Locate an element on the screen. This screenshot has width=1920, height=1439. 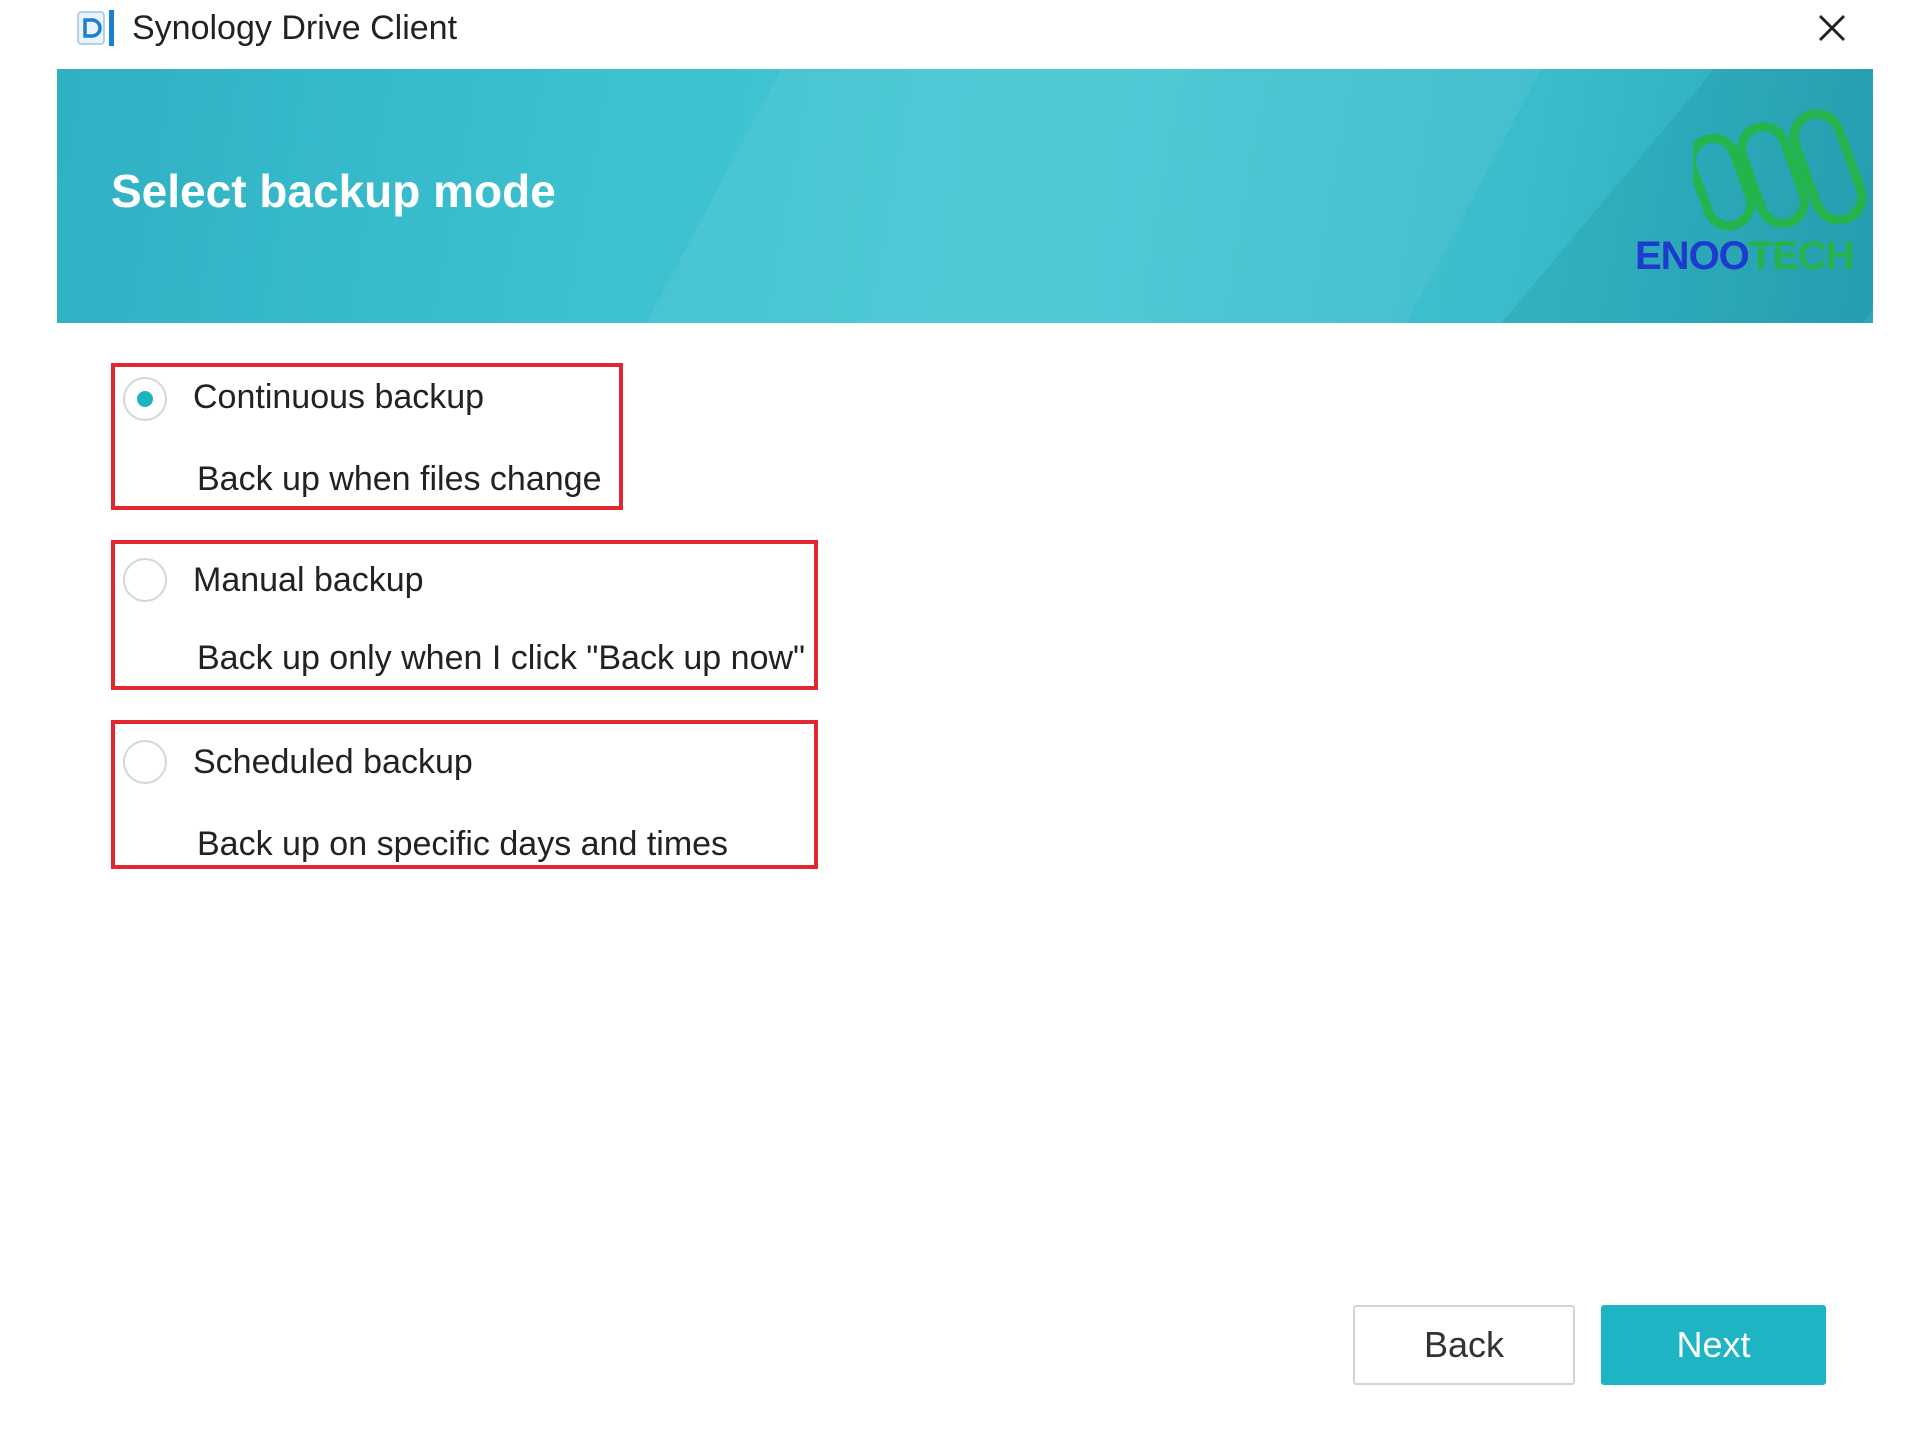
logo-mark-icon is located at coordinates (1780, 170).